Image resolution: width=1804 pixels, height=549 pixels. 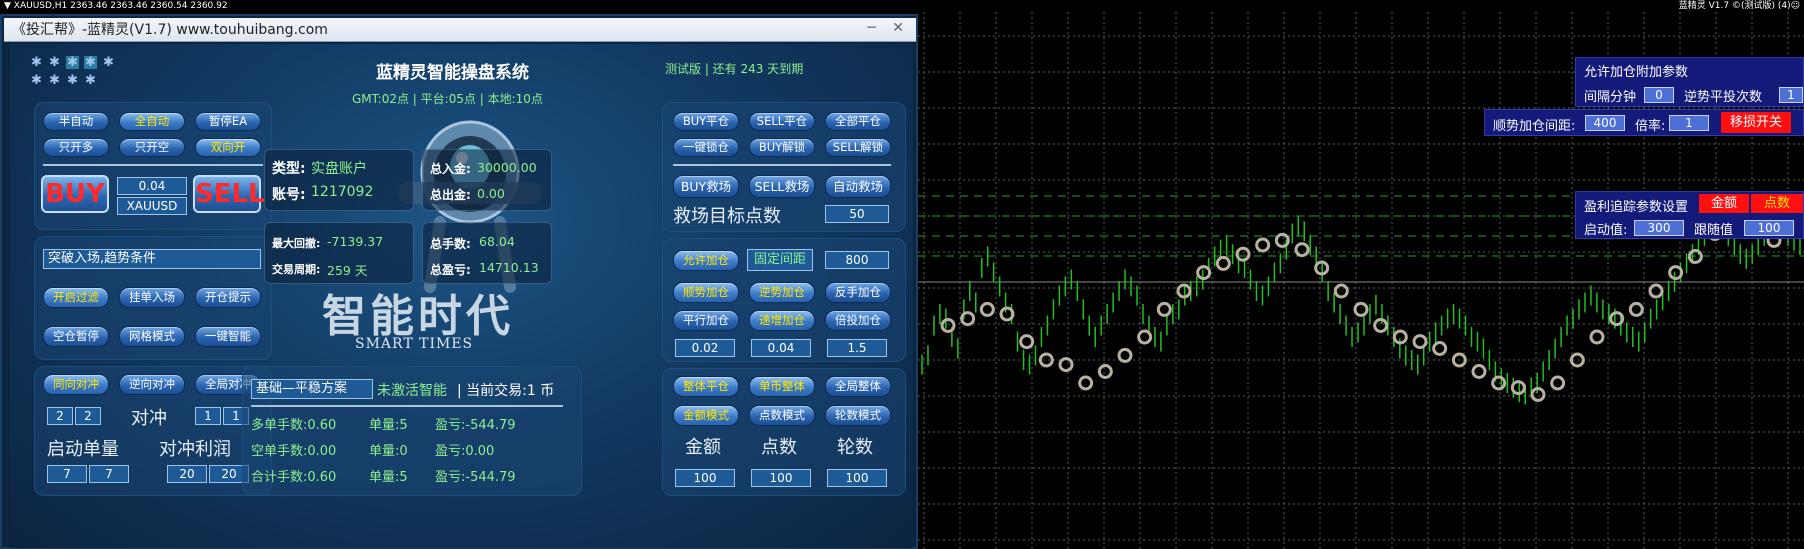 What do you see at coordinates (782, 186) in the screenshot?
I see `sell-rescue-button: SELL救场` at bounding box center [782, 186].